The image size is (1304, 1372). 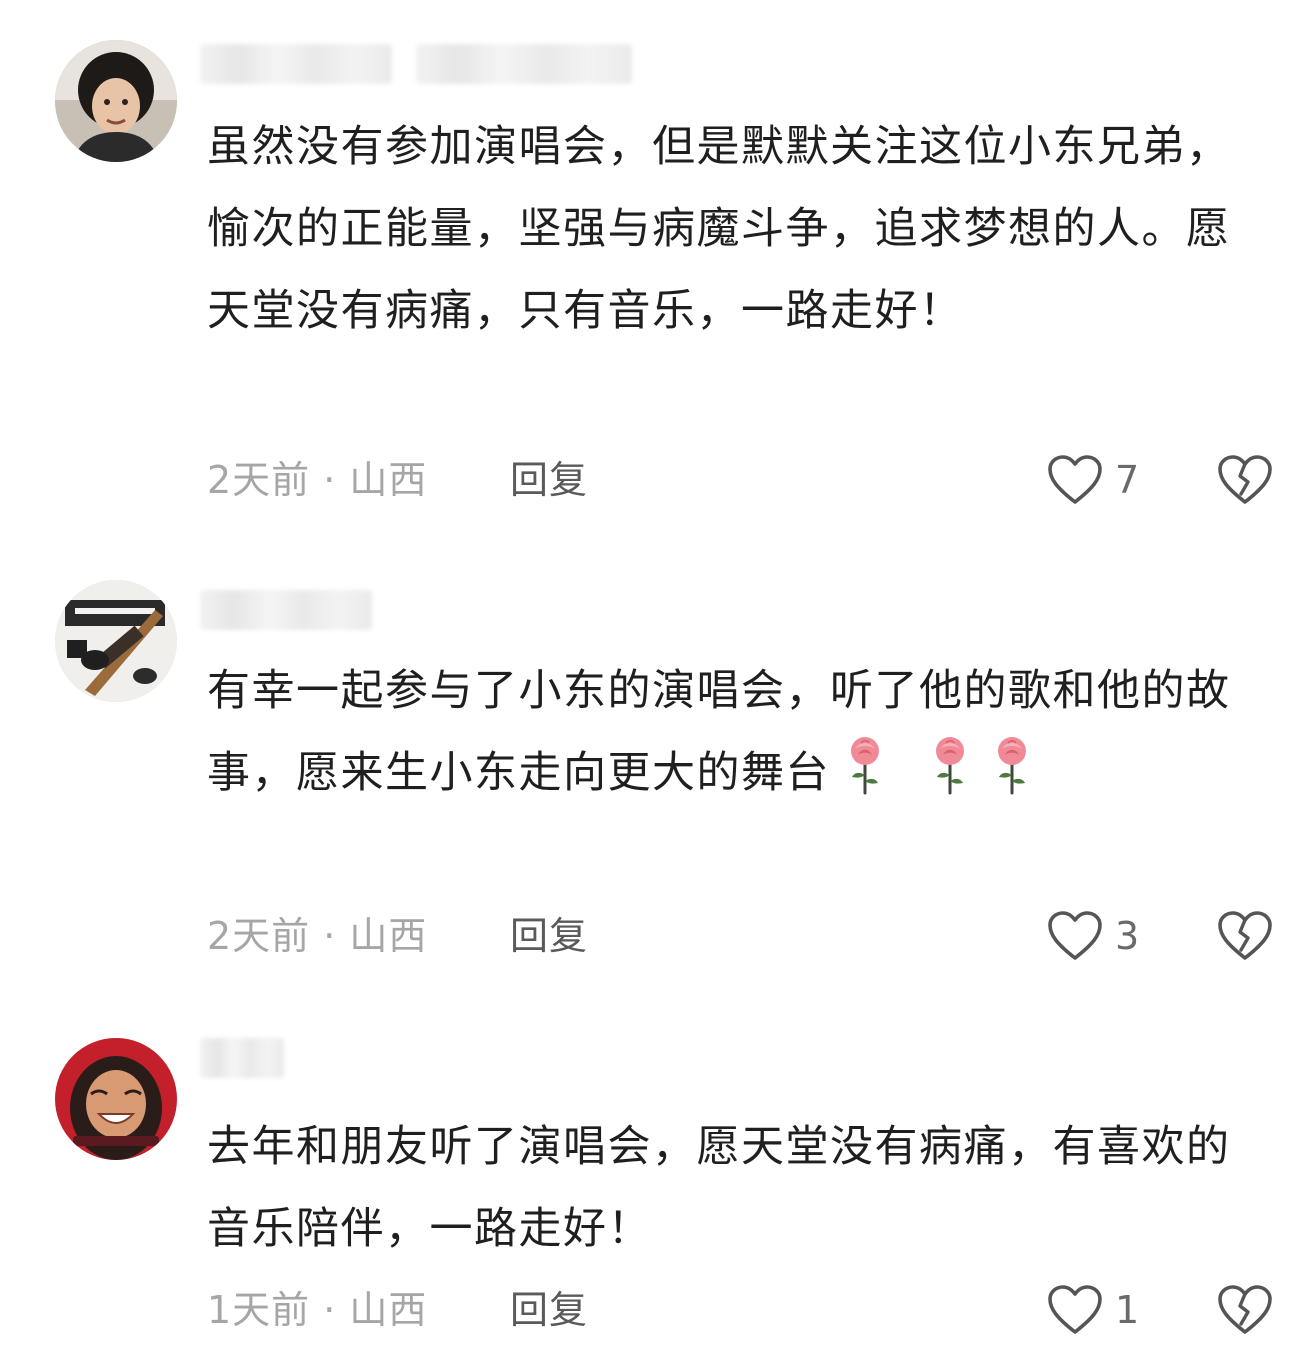 What do you see at coordinates (1127, 1310) in the screenshot?
I see `like-count: 1` at bounding box center [1127, 1310].